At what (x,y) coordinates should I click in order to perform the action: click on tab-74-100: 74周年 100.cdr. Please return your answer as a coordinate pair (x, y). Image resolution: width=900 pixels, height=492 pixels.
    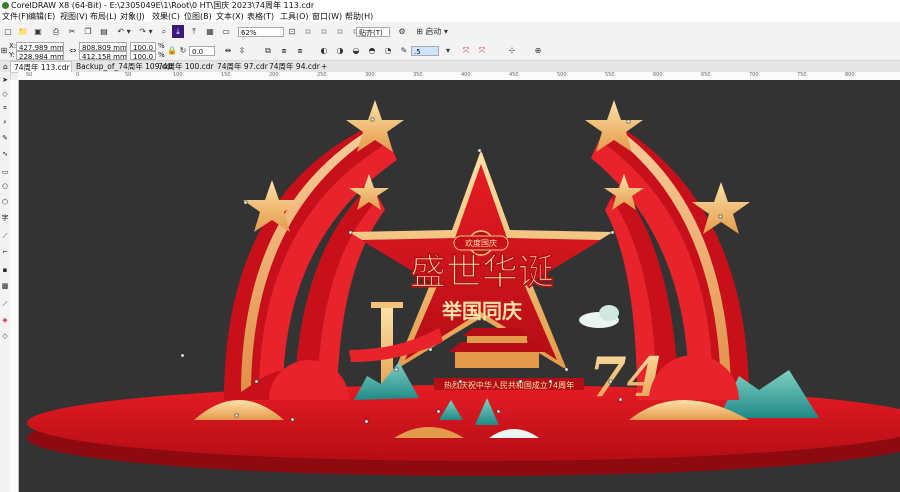
    Looking at the image, I should click on (184, 66).